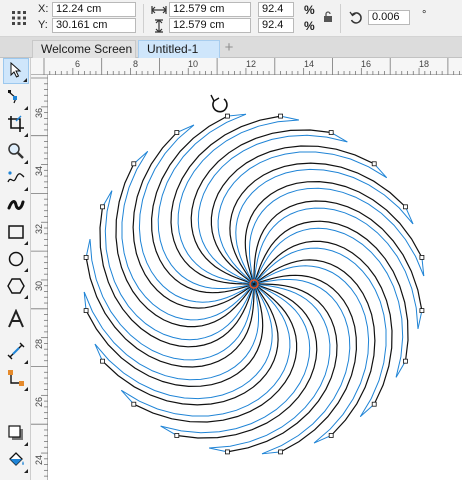 The image size is (462, 480). I want to click on degree-symbol: °, so click(424, 15).